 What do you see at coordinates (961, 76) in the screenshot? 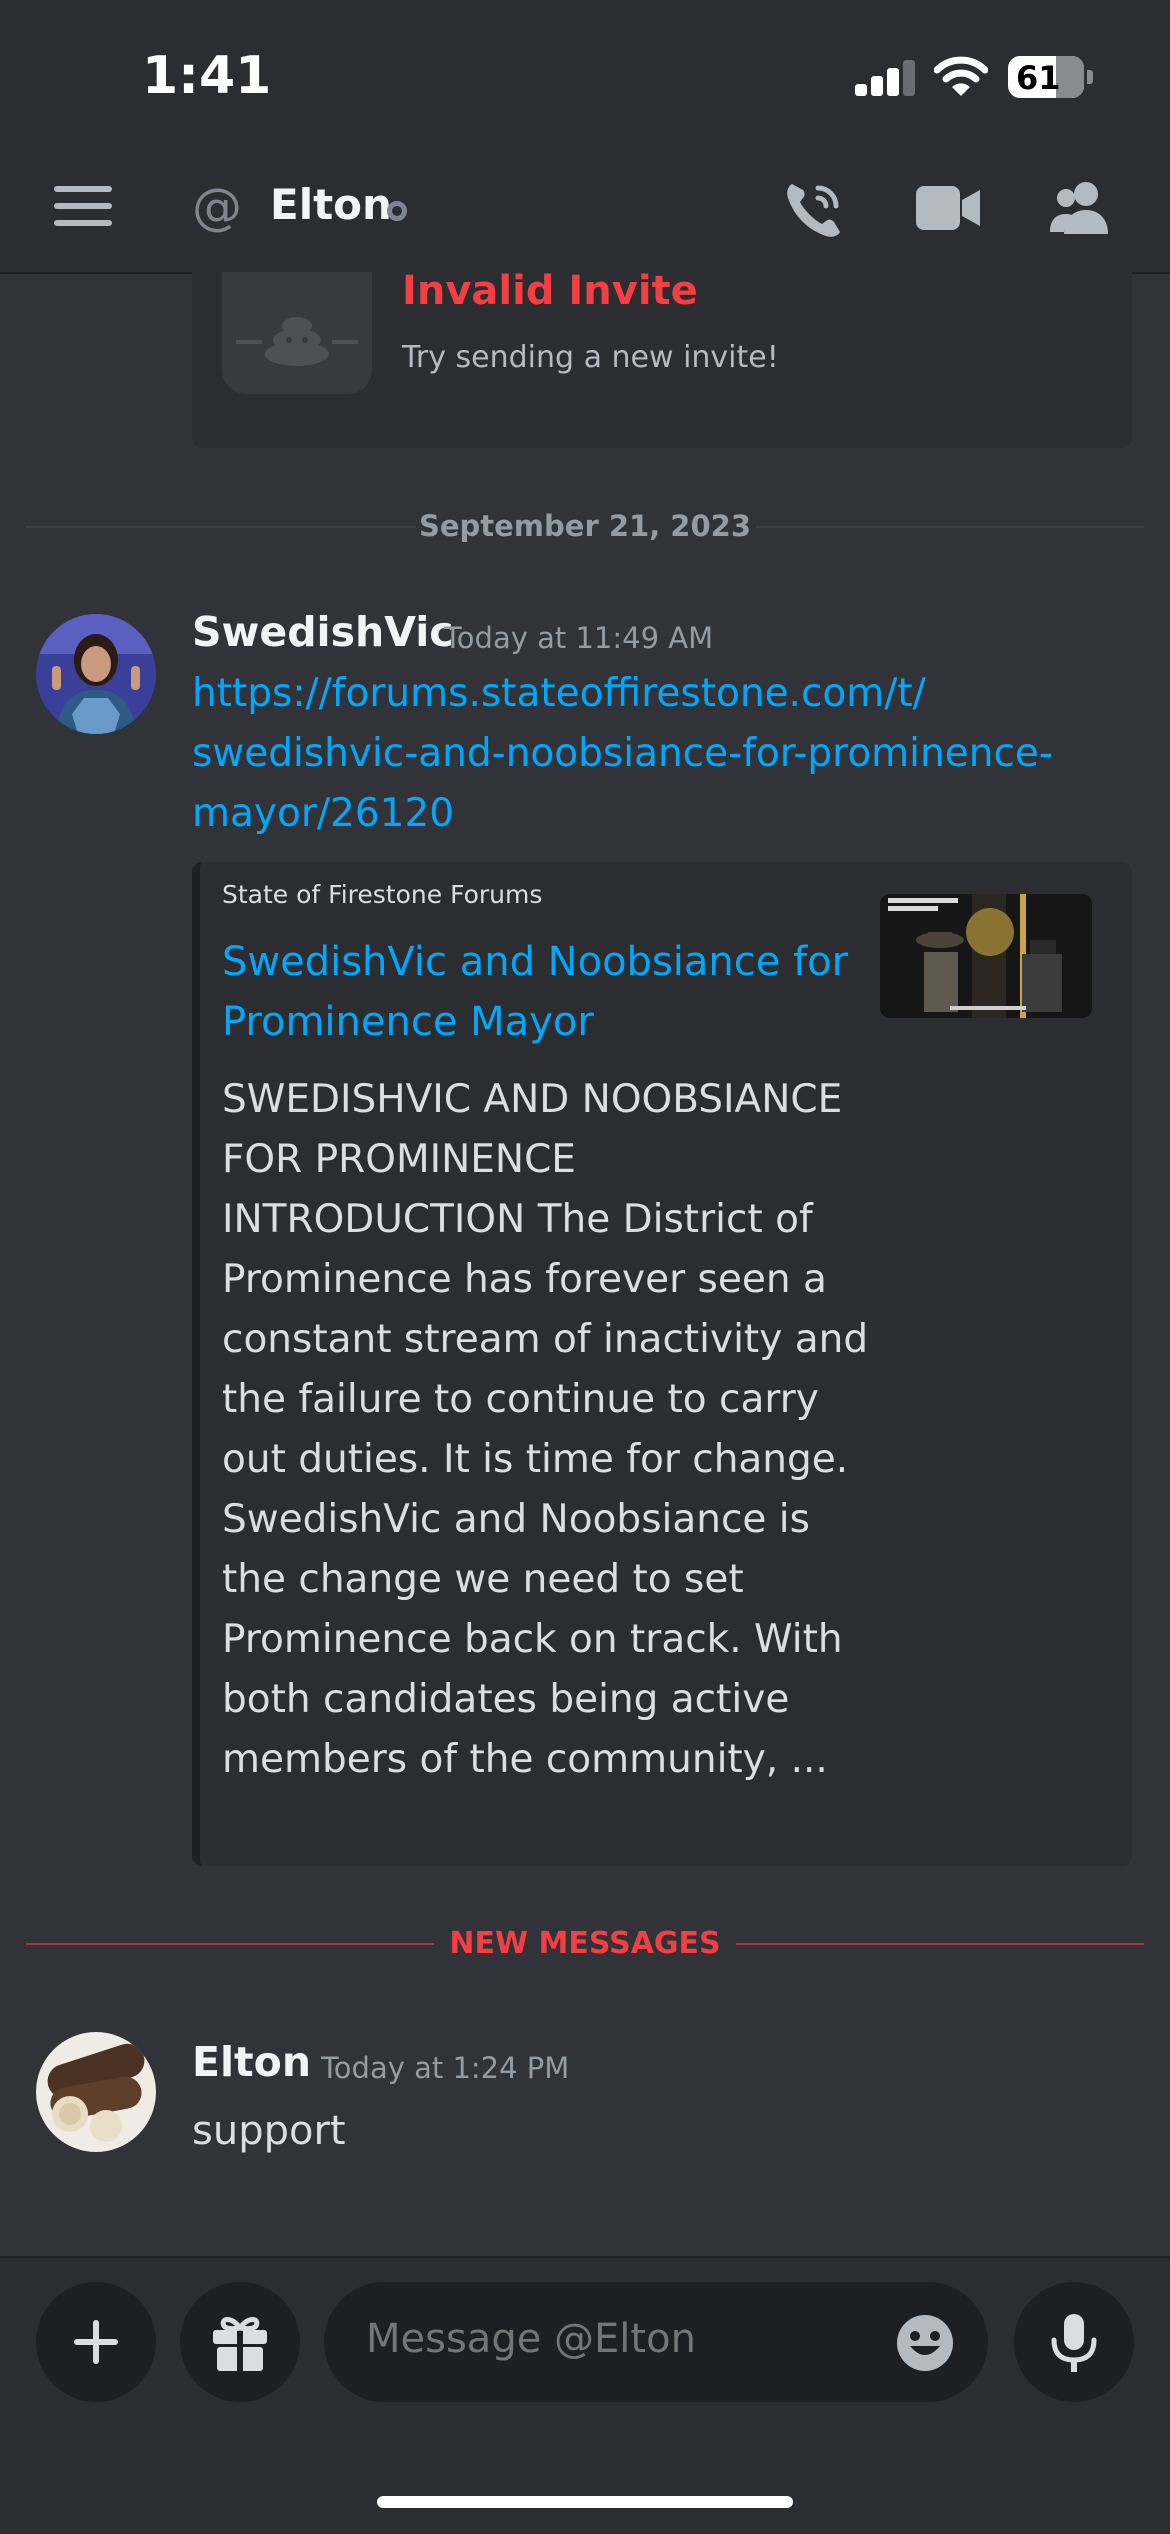
I see `wifi-icon` at bounding box center [961, 76].